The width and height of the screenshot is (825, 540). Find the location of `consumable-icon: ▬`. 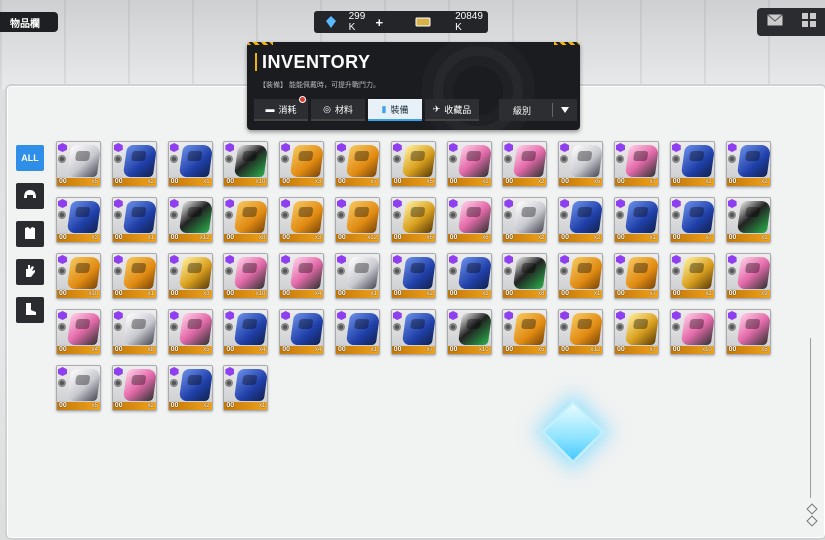

consumable-icon: ▬ is located at coordinates (270, 109).